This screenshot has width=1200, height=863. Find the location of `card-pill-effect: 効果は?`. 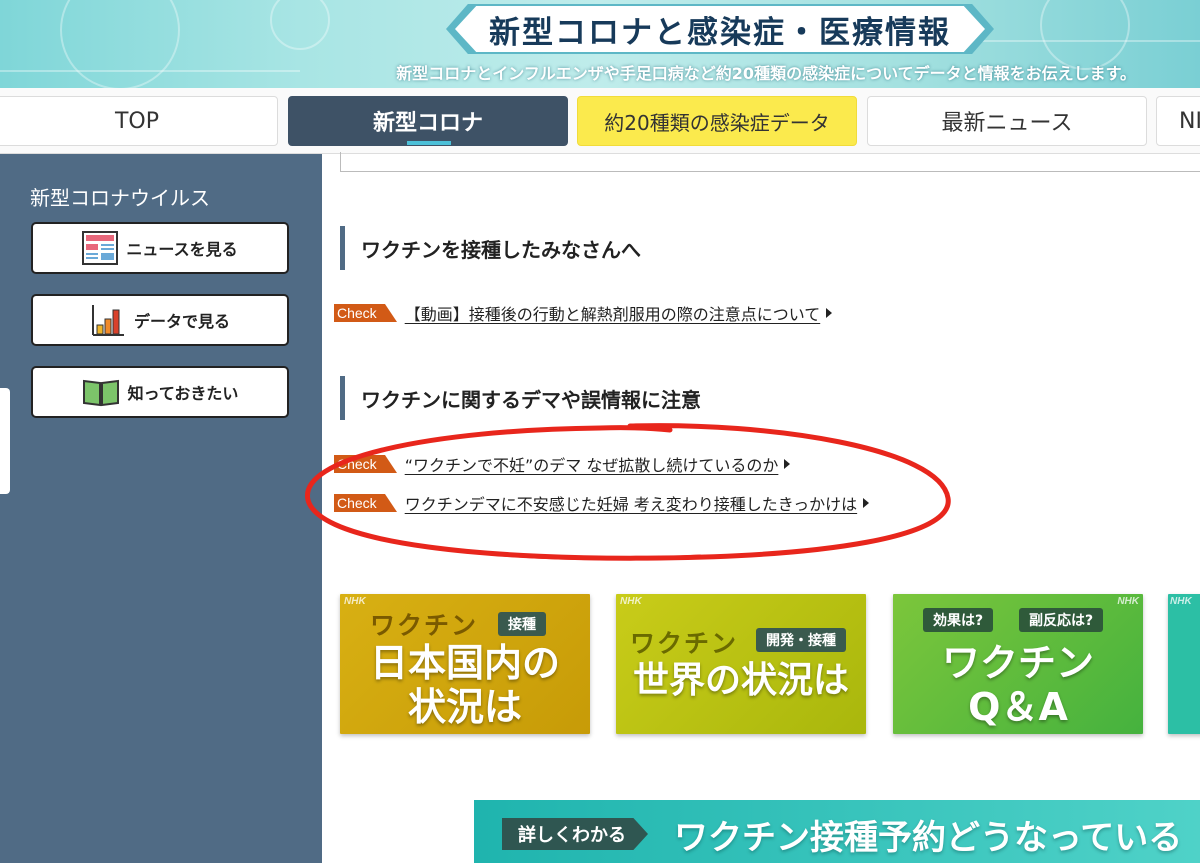

card-pill-effect: 効果は? is located at coordinates (958, 620).